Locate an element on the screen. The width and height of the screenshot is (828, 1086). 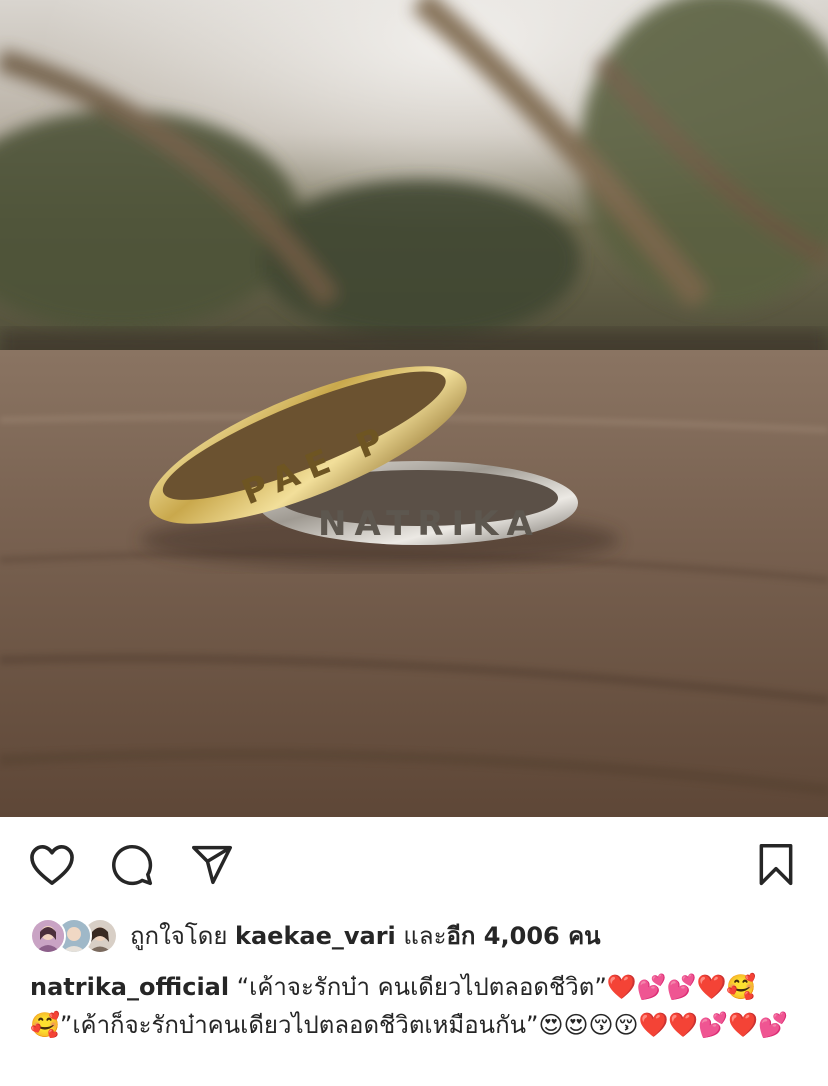
post-actions-bar is located at coordinates (414, 865).